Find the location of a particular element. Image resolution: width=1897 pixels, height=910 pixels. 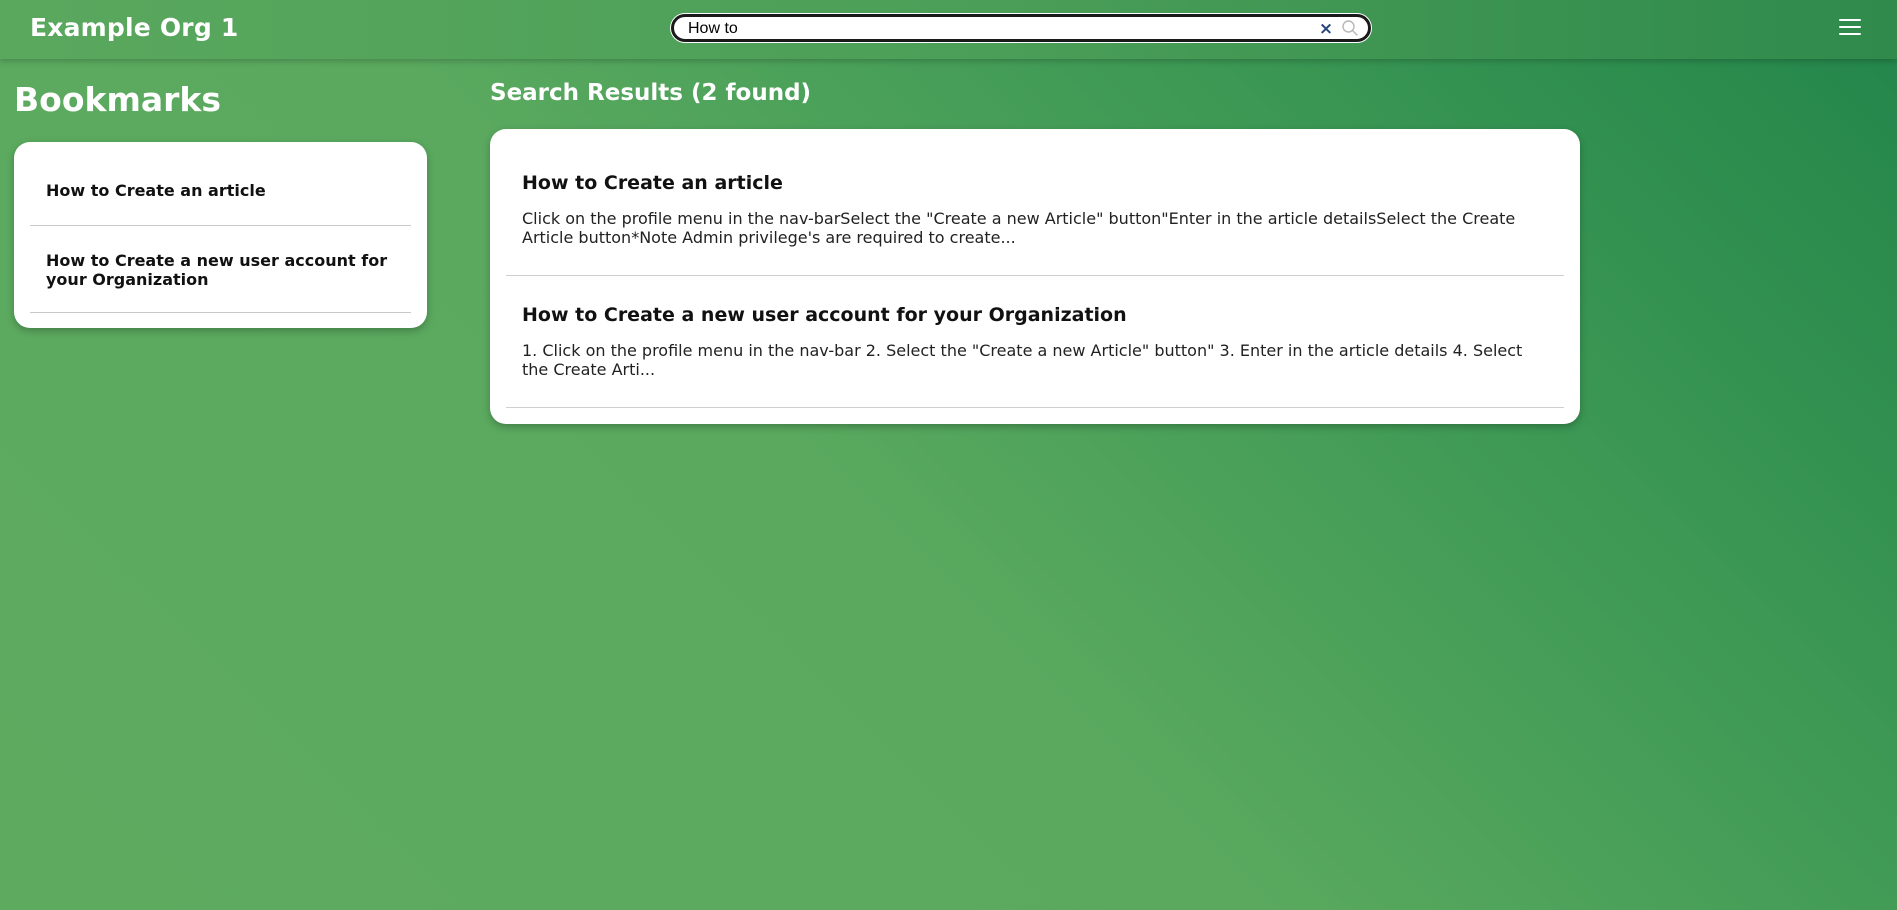

hamburger-menu-icon is located at coordinates (1850, 27).